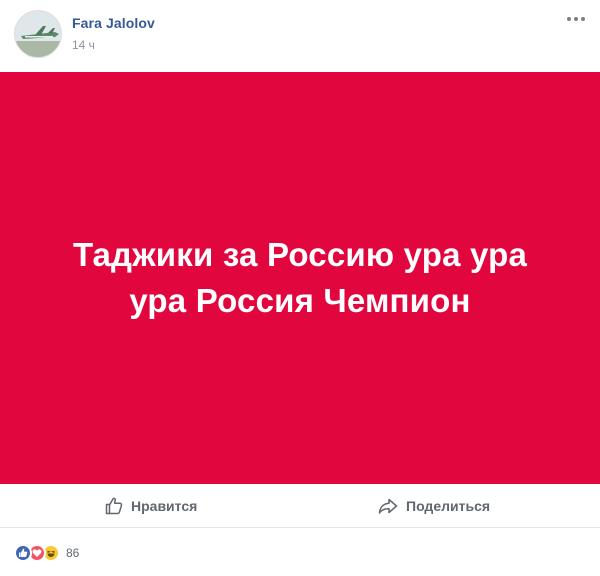  Describe the element at coordinates (300, 36) in the screenshot. I see `post-header: Fara Jalolov 14 ч` at that location.